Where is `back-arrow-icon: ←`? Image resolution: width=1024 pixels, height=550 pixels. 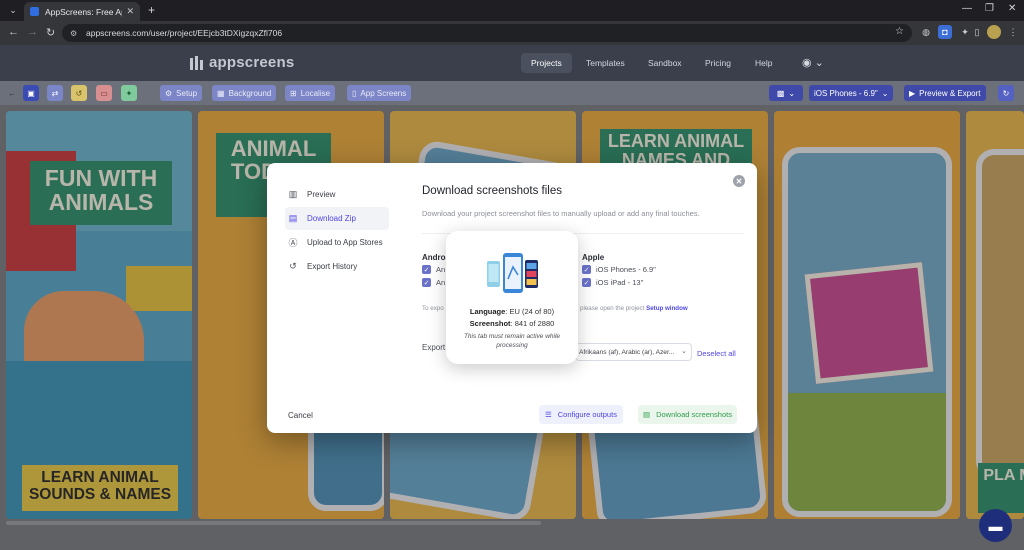
back-arrow-icon: ← is located at coordinates (12, 93).